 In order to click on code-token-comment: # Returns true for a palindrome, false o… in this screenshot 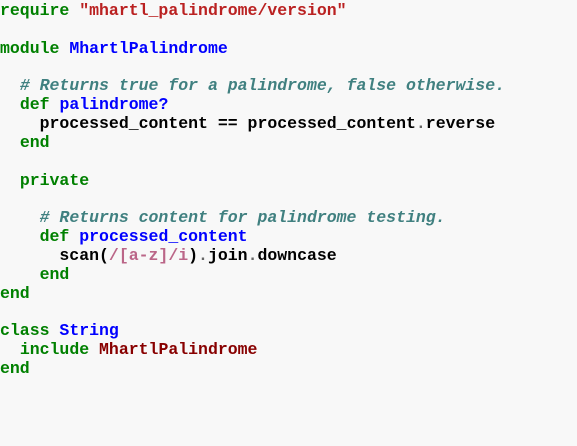, I will do `click(262, 86)`.